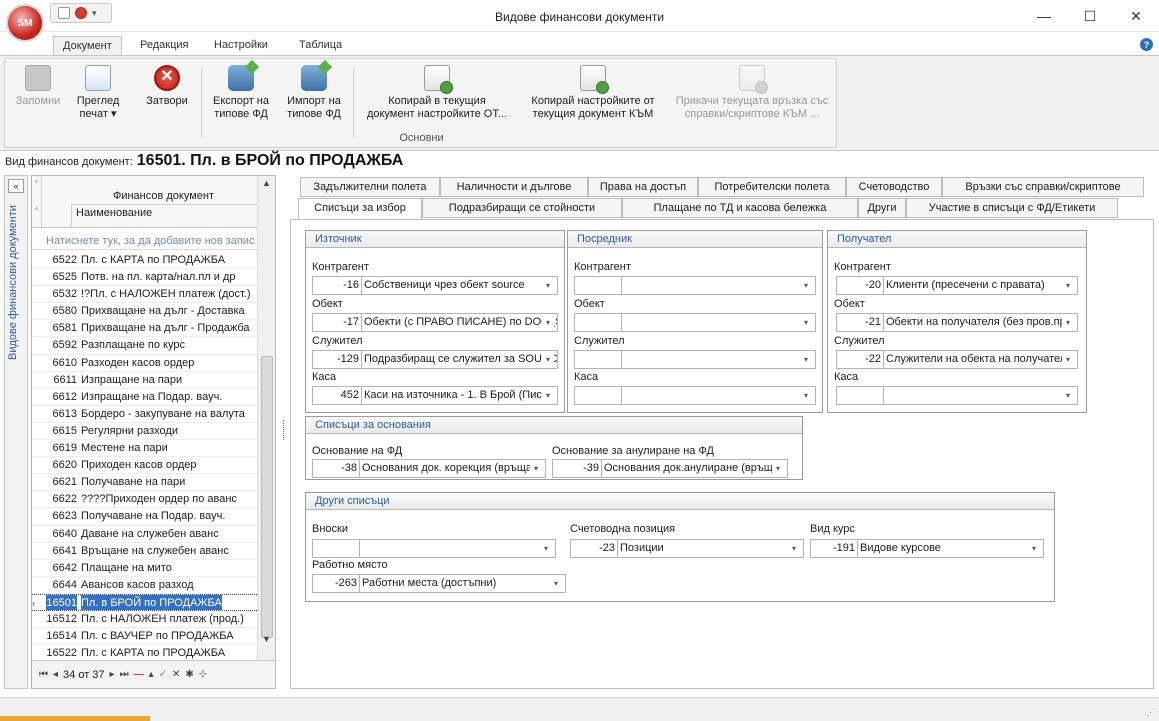 The height and width of the screenshot is (721, 1159). Describe the element at coordinates (285, 430) in the screenshot. I see `panel-splitter` at that location.